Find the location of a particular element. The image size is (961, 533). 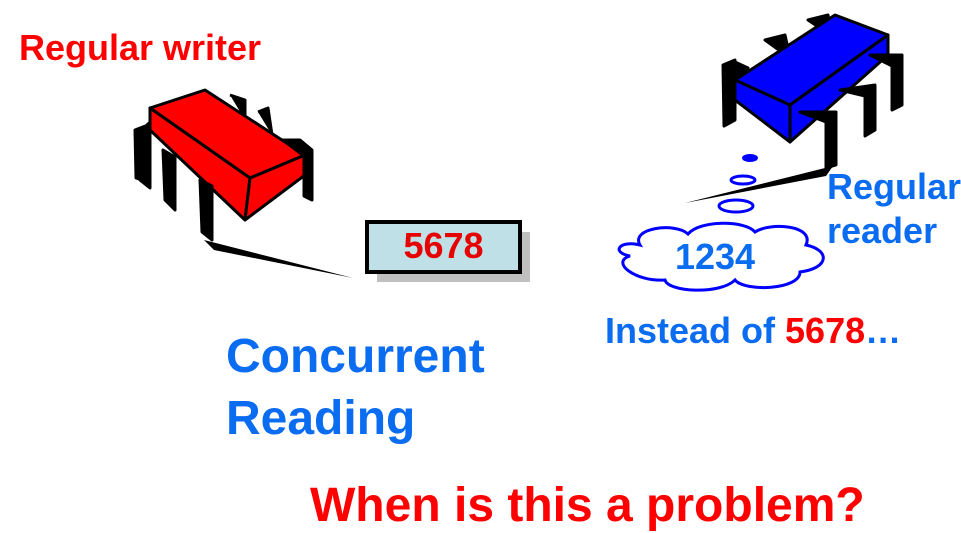

question-text: When is this a problem? is located at coordinates (587, 505).